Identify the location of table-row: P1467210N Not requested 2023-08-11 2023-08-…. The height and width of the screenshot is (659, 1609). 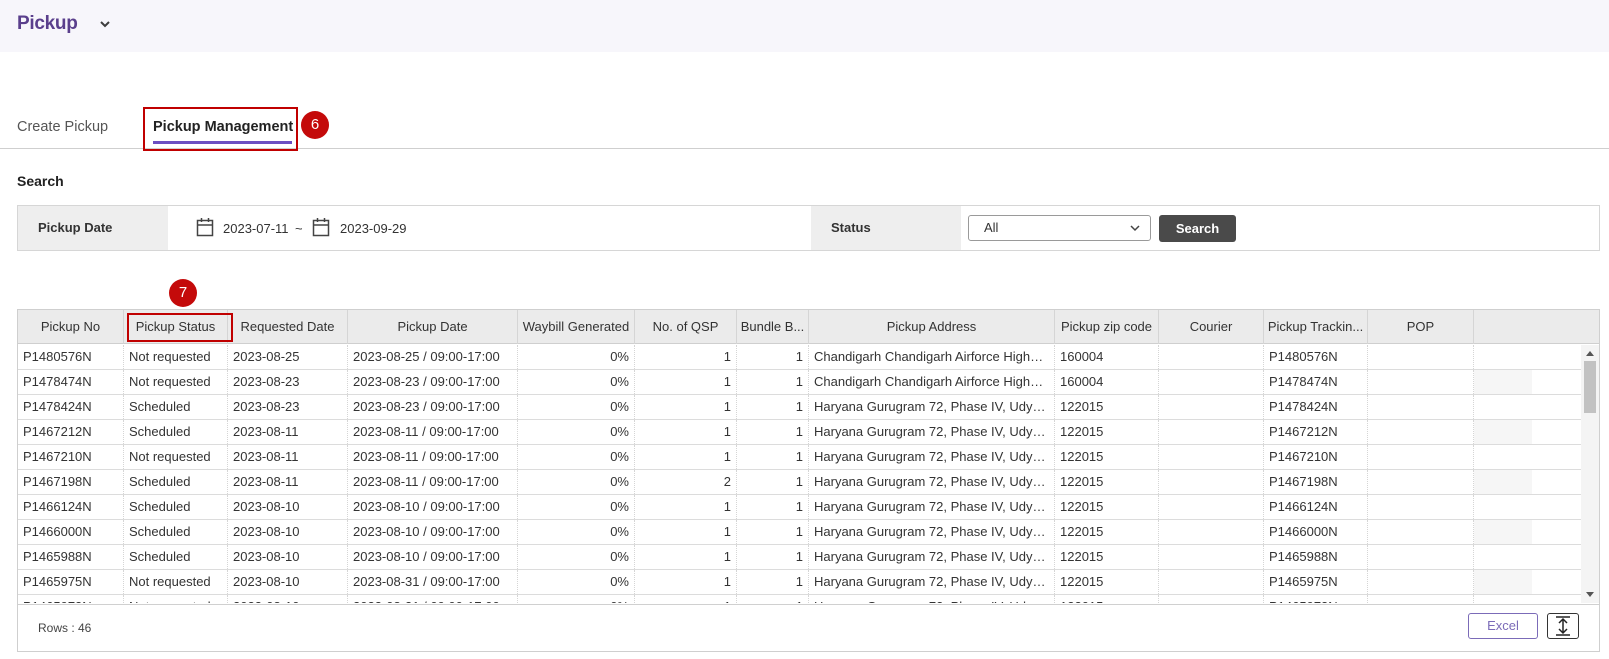
(799, 457).